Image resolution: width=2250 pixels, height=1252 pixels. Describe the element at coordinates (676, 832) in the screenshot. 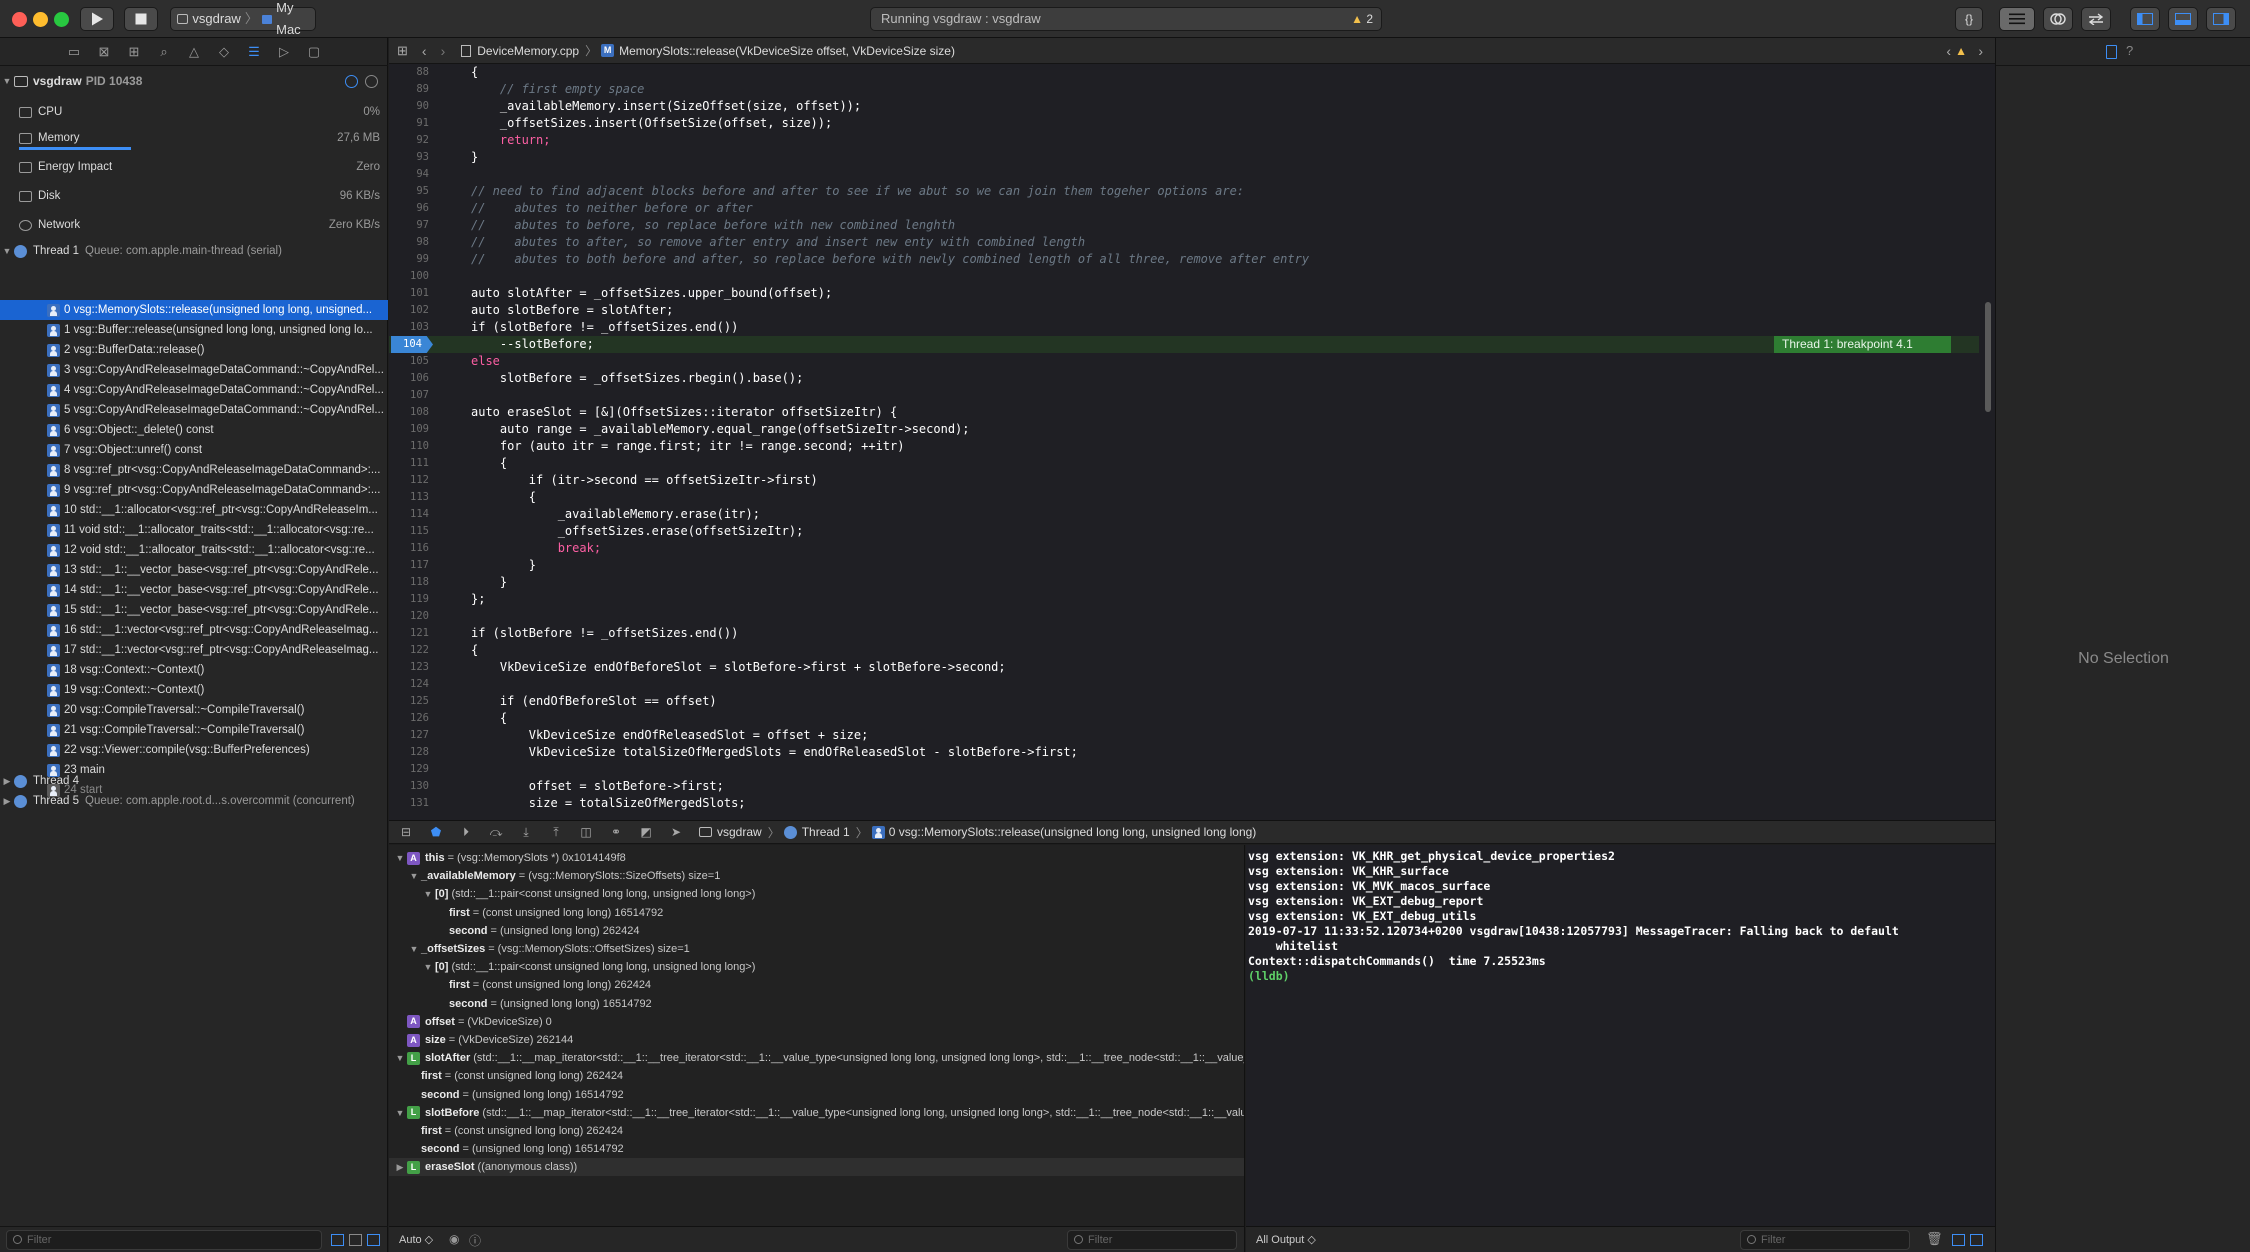

I see `simulate-location-icon: ➤` at that location.